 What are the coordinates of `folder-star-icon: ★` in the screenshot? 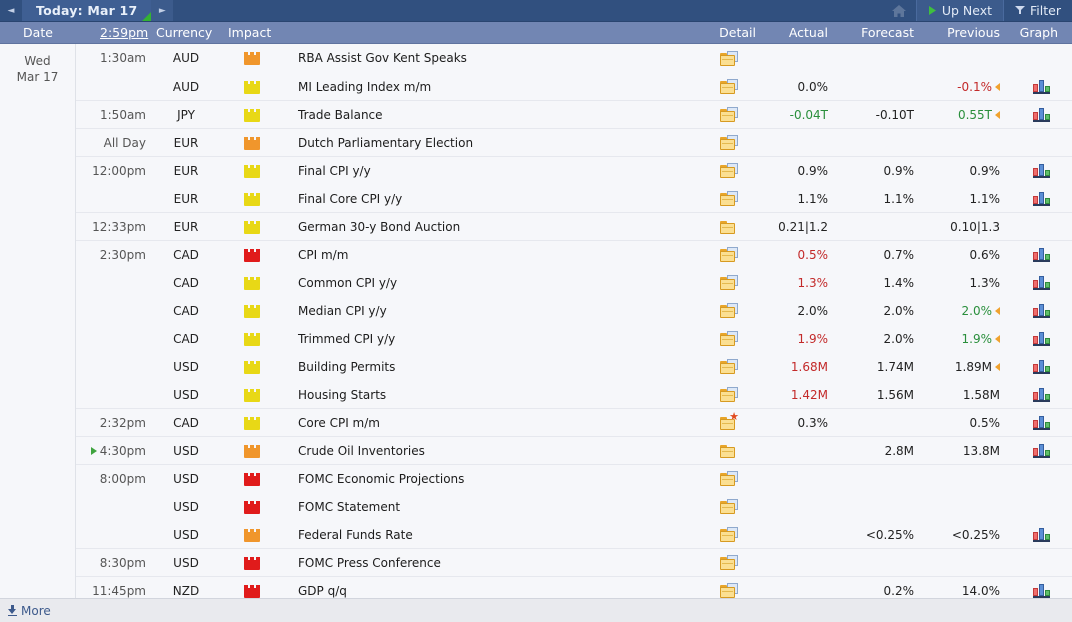 It's located at (729, 420).